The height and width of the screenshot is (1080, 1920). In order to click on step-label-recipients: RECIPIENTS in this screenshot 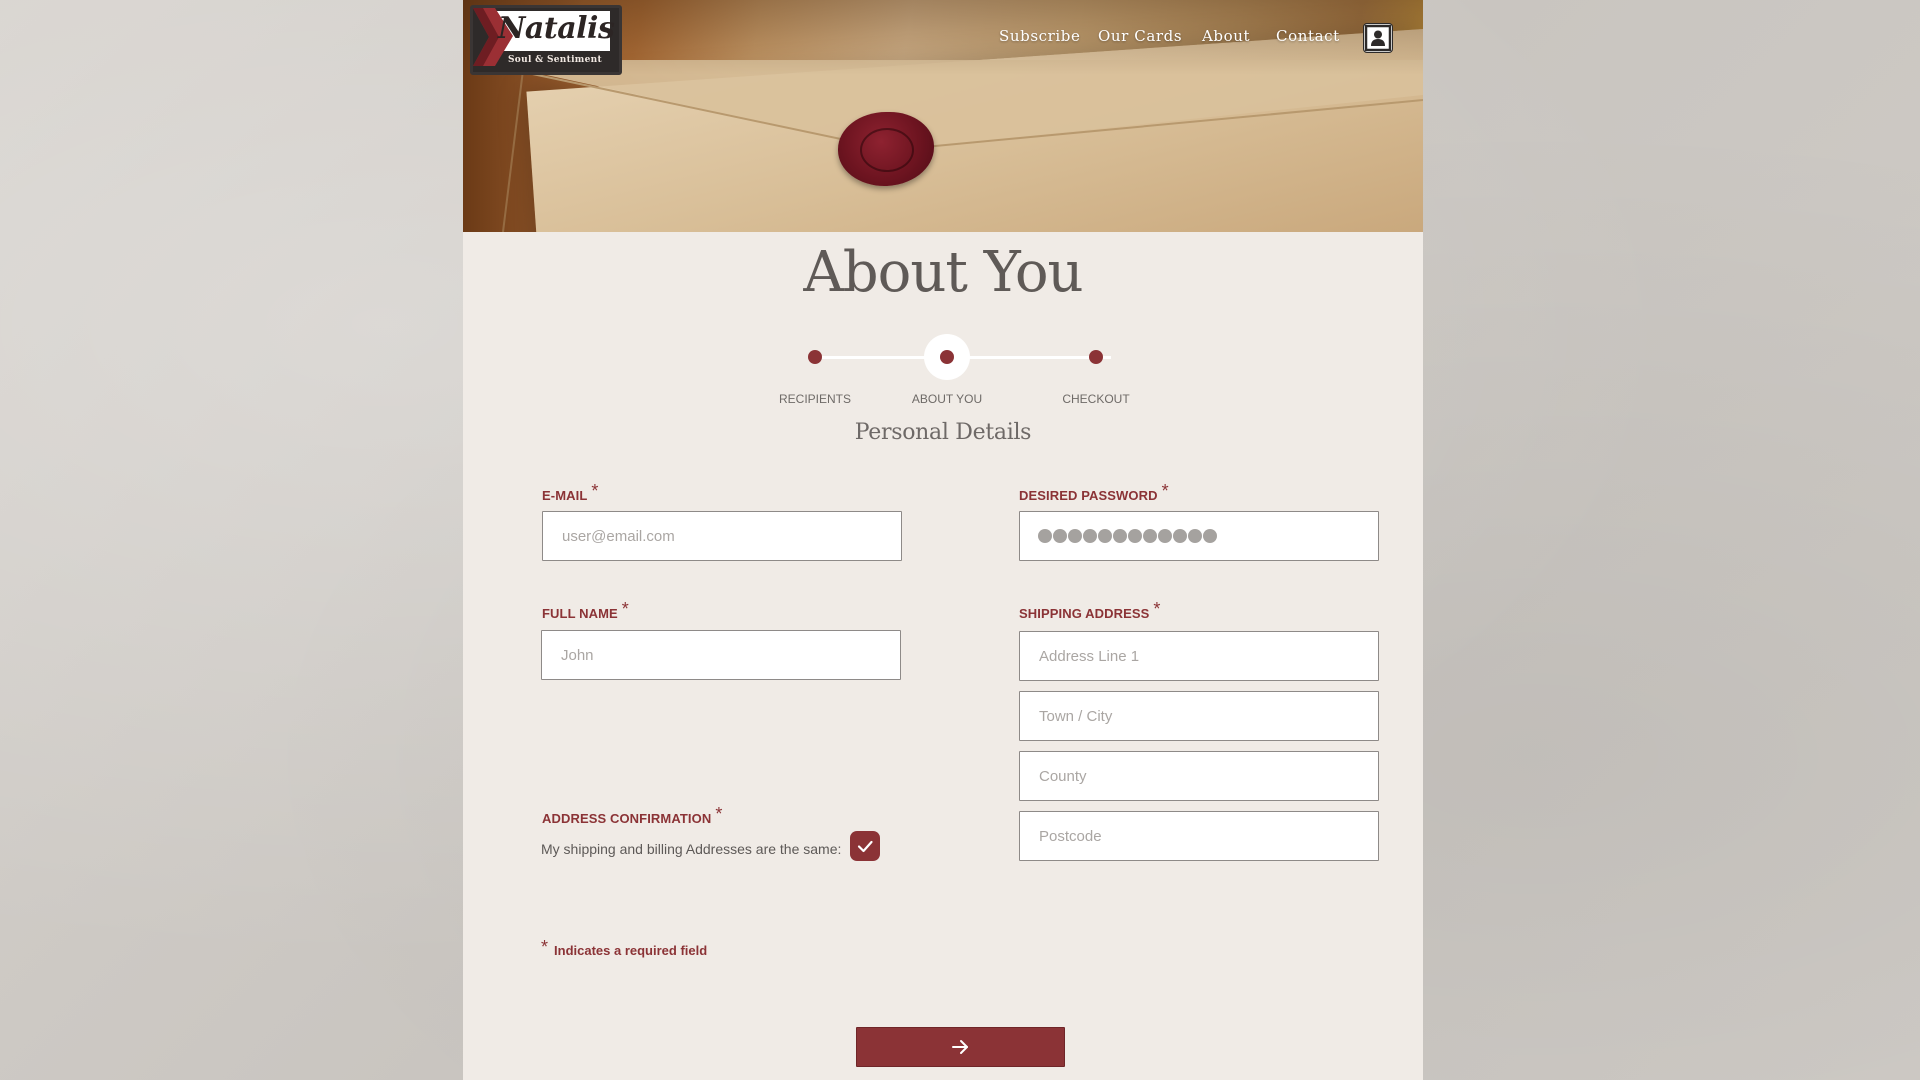, I will do `click(814, 399)`.